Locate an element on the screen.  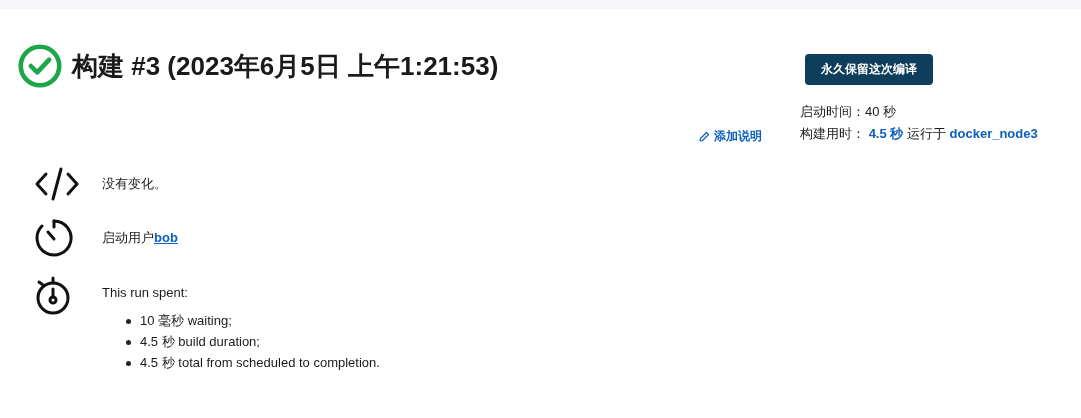
timing-item: 4.5 秒 build duration; is located at coordinates (200, 342).